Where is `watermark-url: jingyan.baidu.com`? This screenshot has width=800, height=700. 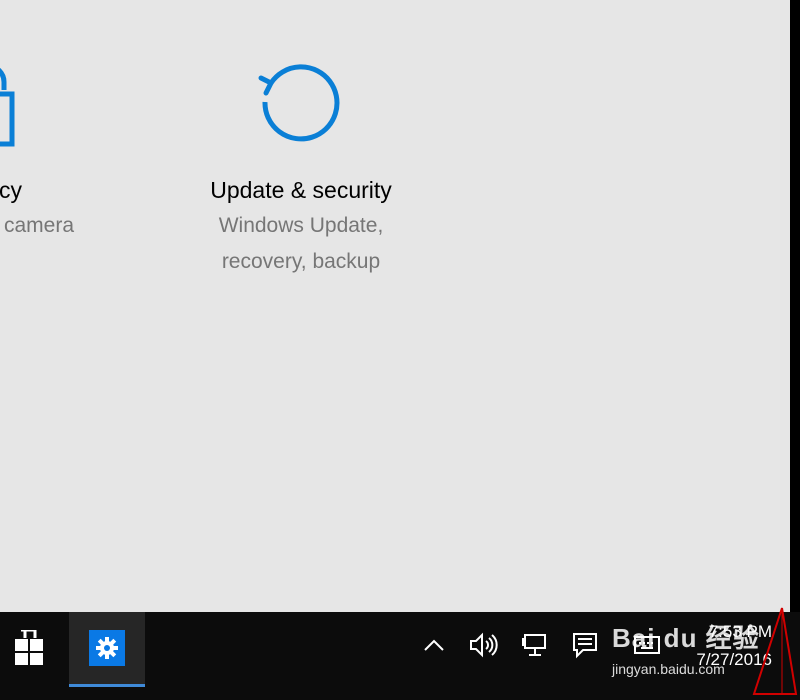
watermark-url: jingyan.baidu.com is located at coordinates (668, 669).